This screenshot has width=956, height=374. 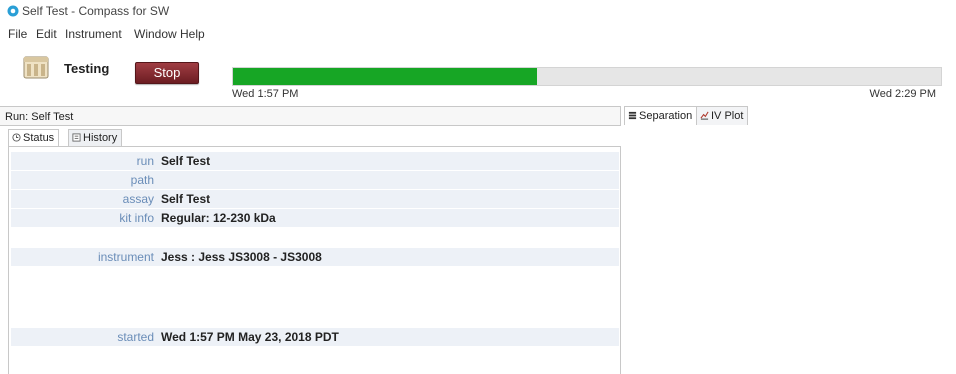 I want to click on field-started-value: Wed 1:57 PM May 23, 2018 PDT, so click(x=250, y=337).